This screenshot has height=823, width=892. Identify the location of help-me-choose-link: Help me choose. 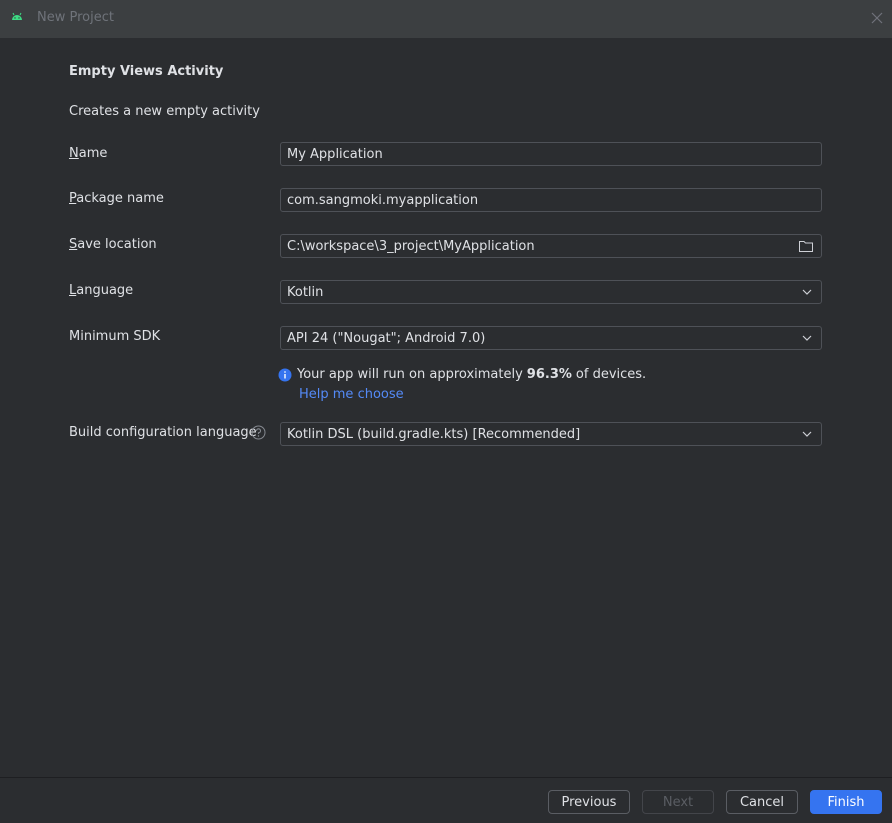
(351, 394).